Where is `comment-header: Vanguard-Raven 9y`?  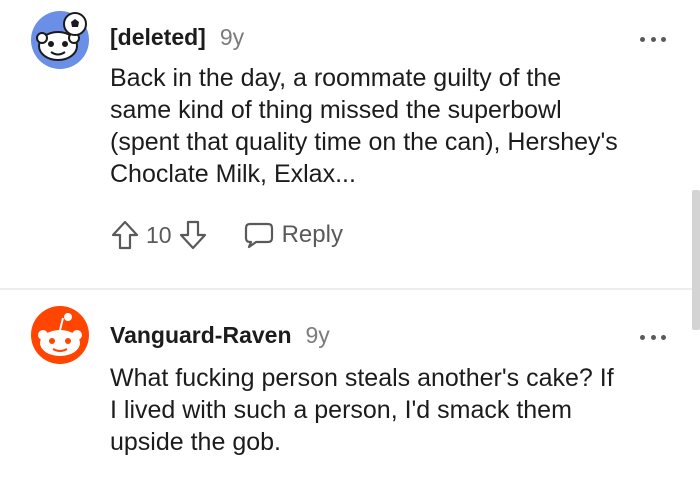 comment-header: Vanguard-Raven 9y is located at coordinates (220, 335).